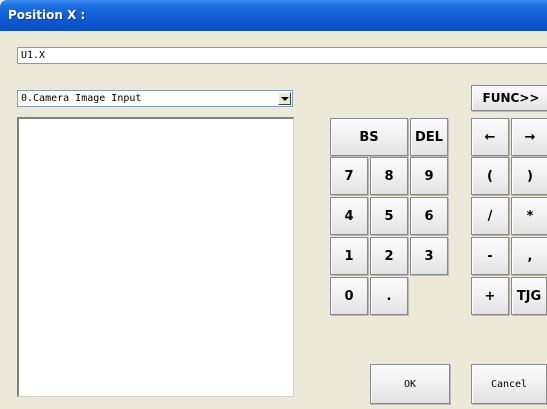  What do you see at coordinates (282, 55) in the screenshot?
I see `expression-input: U1.X` at bounding box center [282, 55].